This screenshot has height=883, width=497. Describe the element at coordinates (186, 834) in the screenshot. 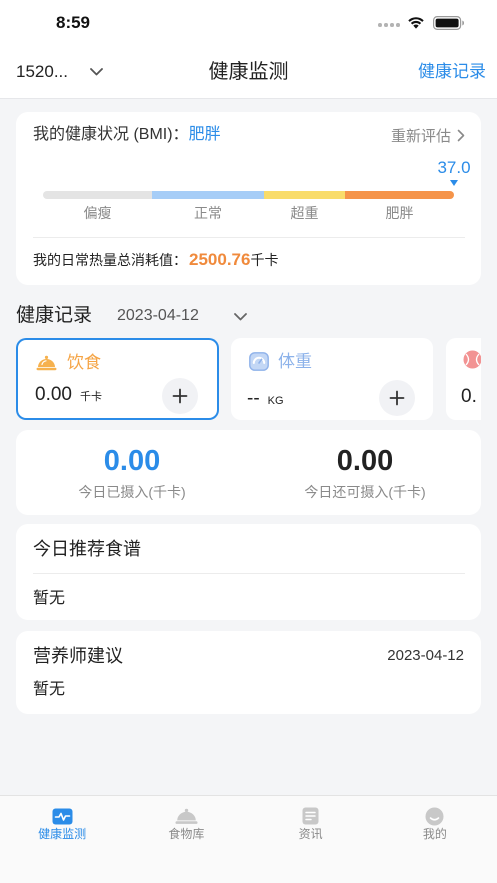

I see `tab-label: 食物库` at that location.